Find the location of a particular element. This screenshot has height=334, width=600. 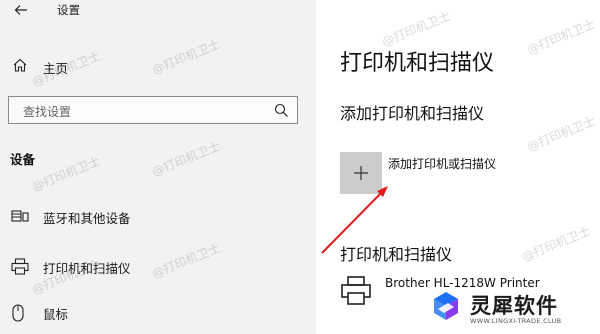

sidebar-item-printers: 打印机和扫描仪 is located at coordinates (158, 266).